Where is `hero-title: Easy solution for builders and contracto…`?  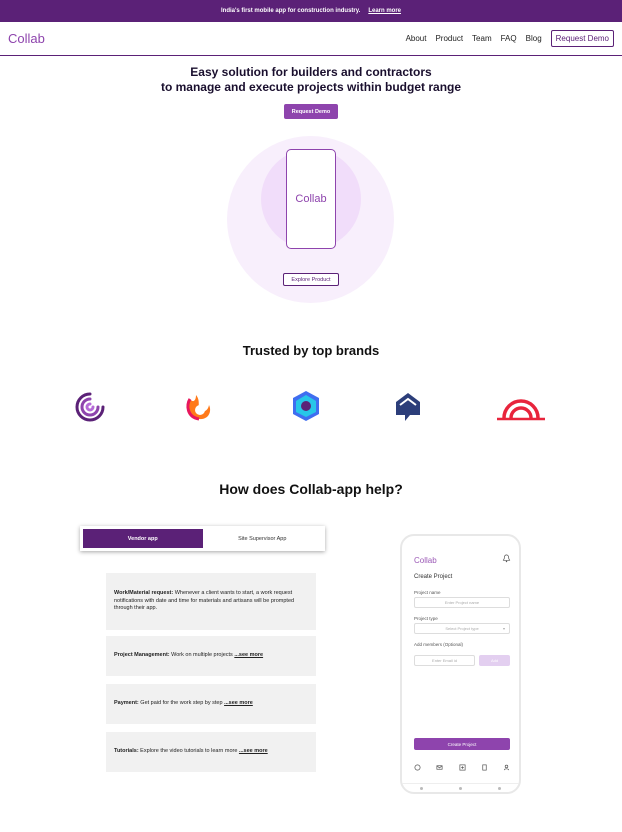
hero-title: Easy solution for builders and contracto… is located at coordinates (311, 80).